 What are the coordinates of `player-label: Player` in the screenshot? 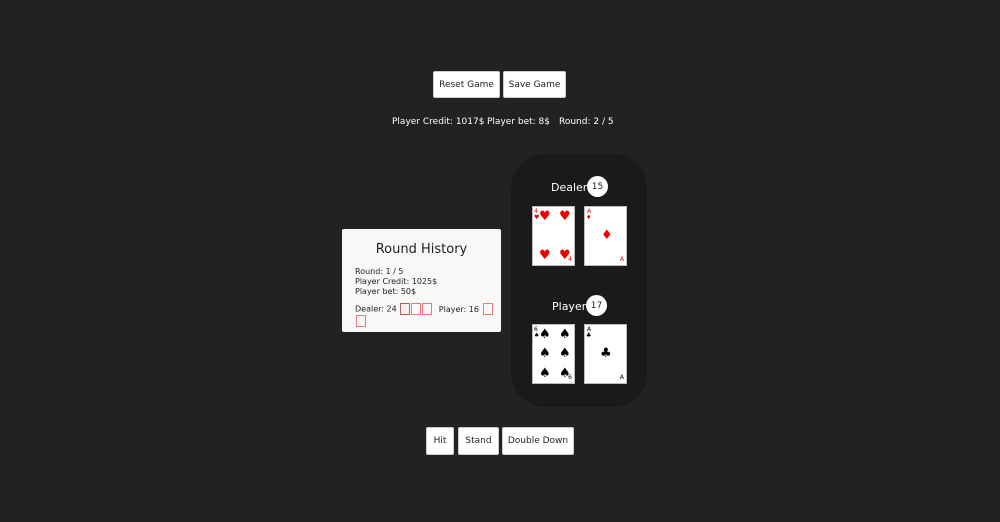 It's located at (569, 306).